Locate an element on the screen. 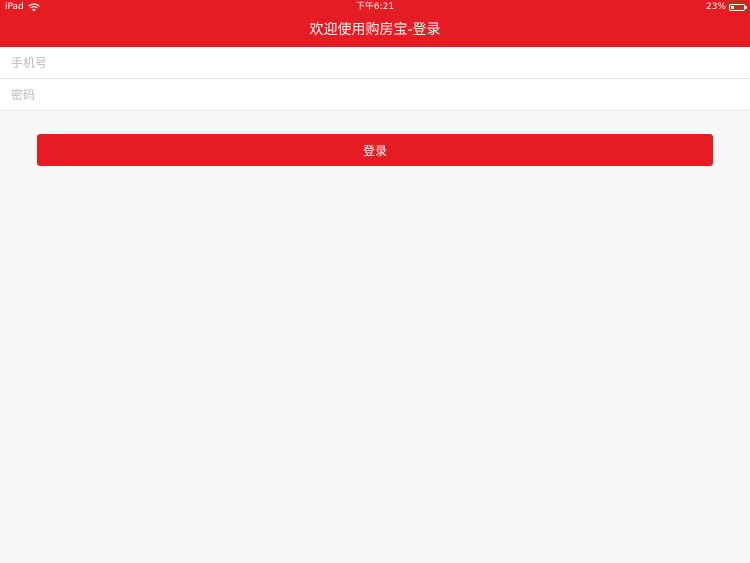 The image size is (750, 563). phone-input is located at coordinates (371, 62).